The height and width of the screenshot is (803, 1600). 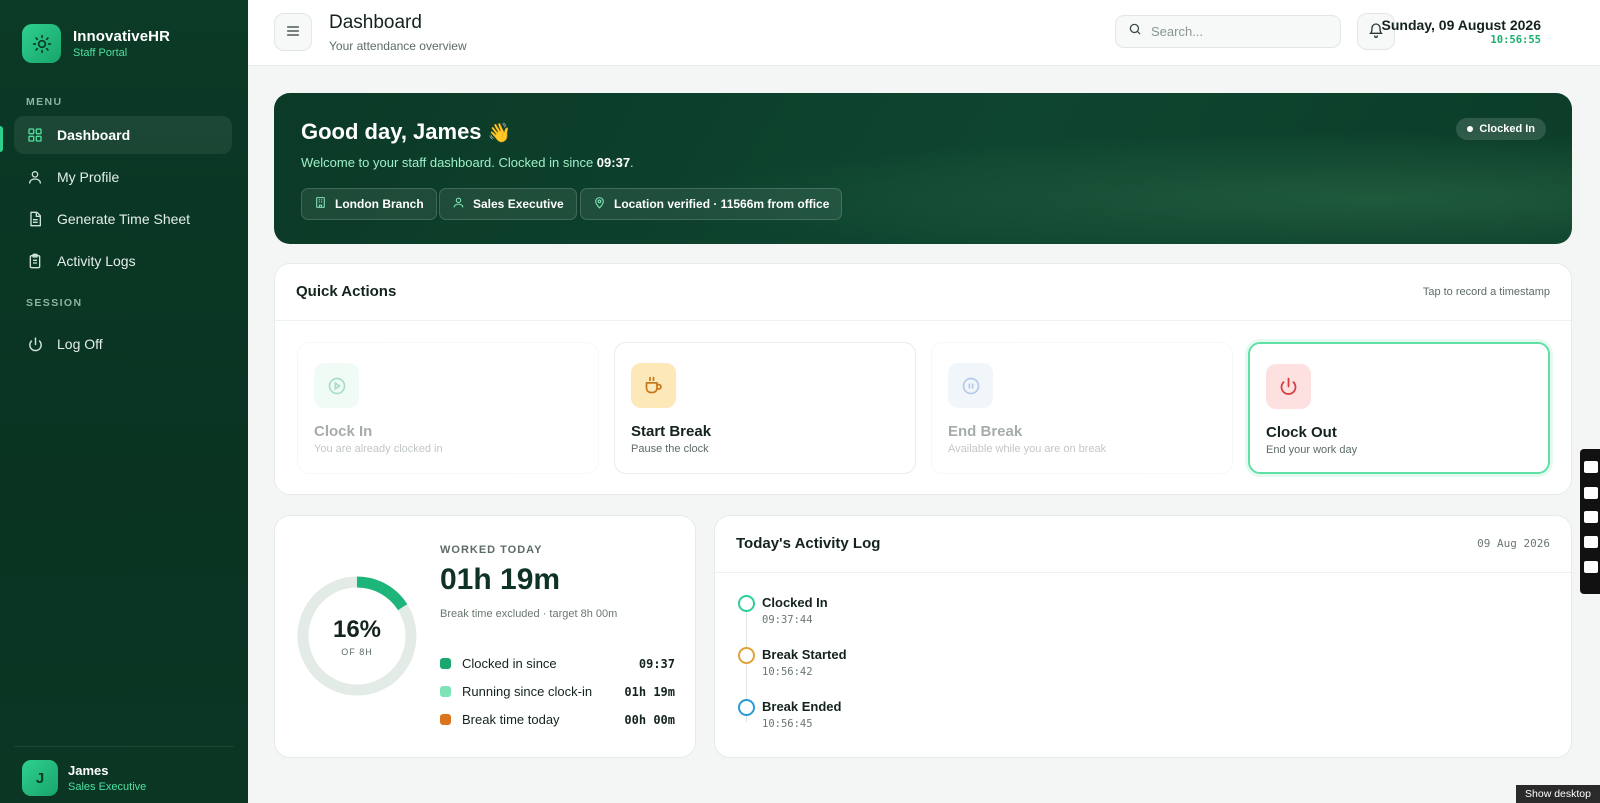 What do you see at coordinates (802, 706) in the screenshot?
I see `entry-title: Break Ended` at bounding box center [802, 706].